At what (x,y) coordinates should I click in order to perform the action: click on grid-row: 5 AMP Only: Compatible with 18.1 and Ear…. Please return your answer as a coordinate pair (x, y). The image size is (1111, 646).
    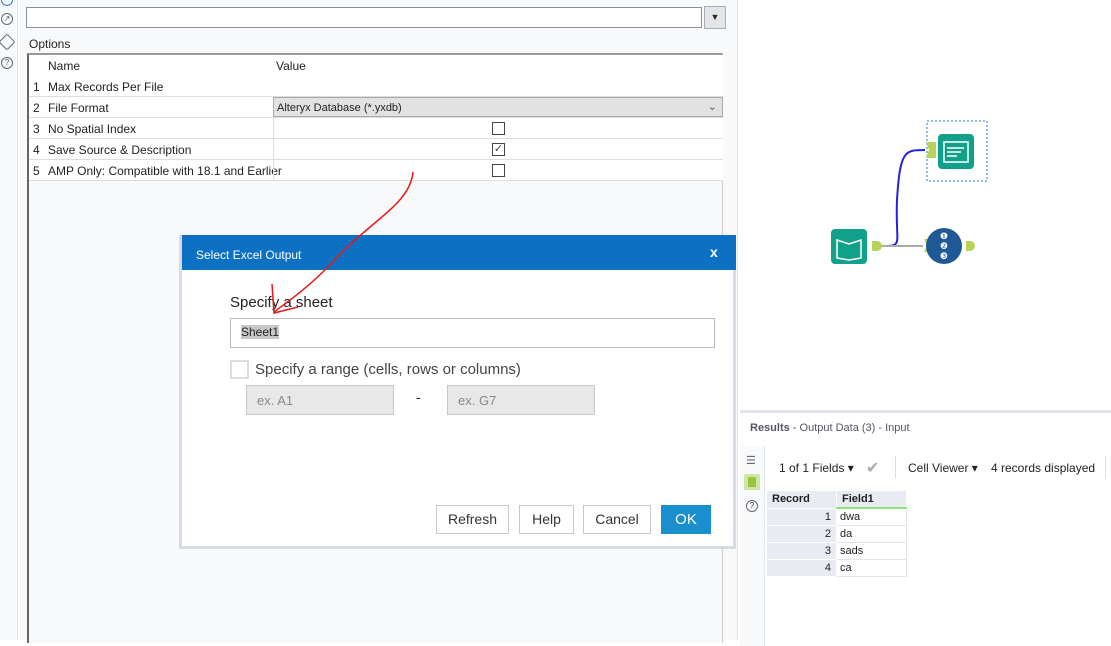
    Looking at the image, I should click on (376, 170).